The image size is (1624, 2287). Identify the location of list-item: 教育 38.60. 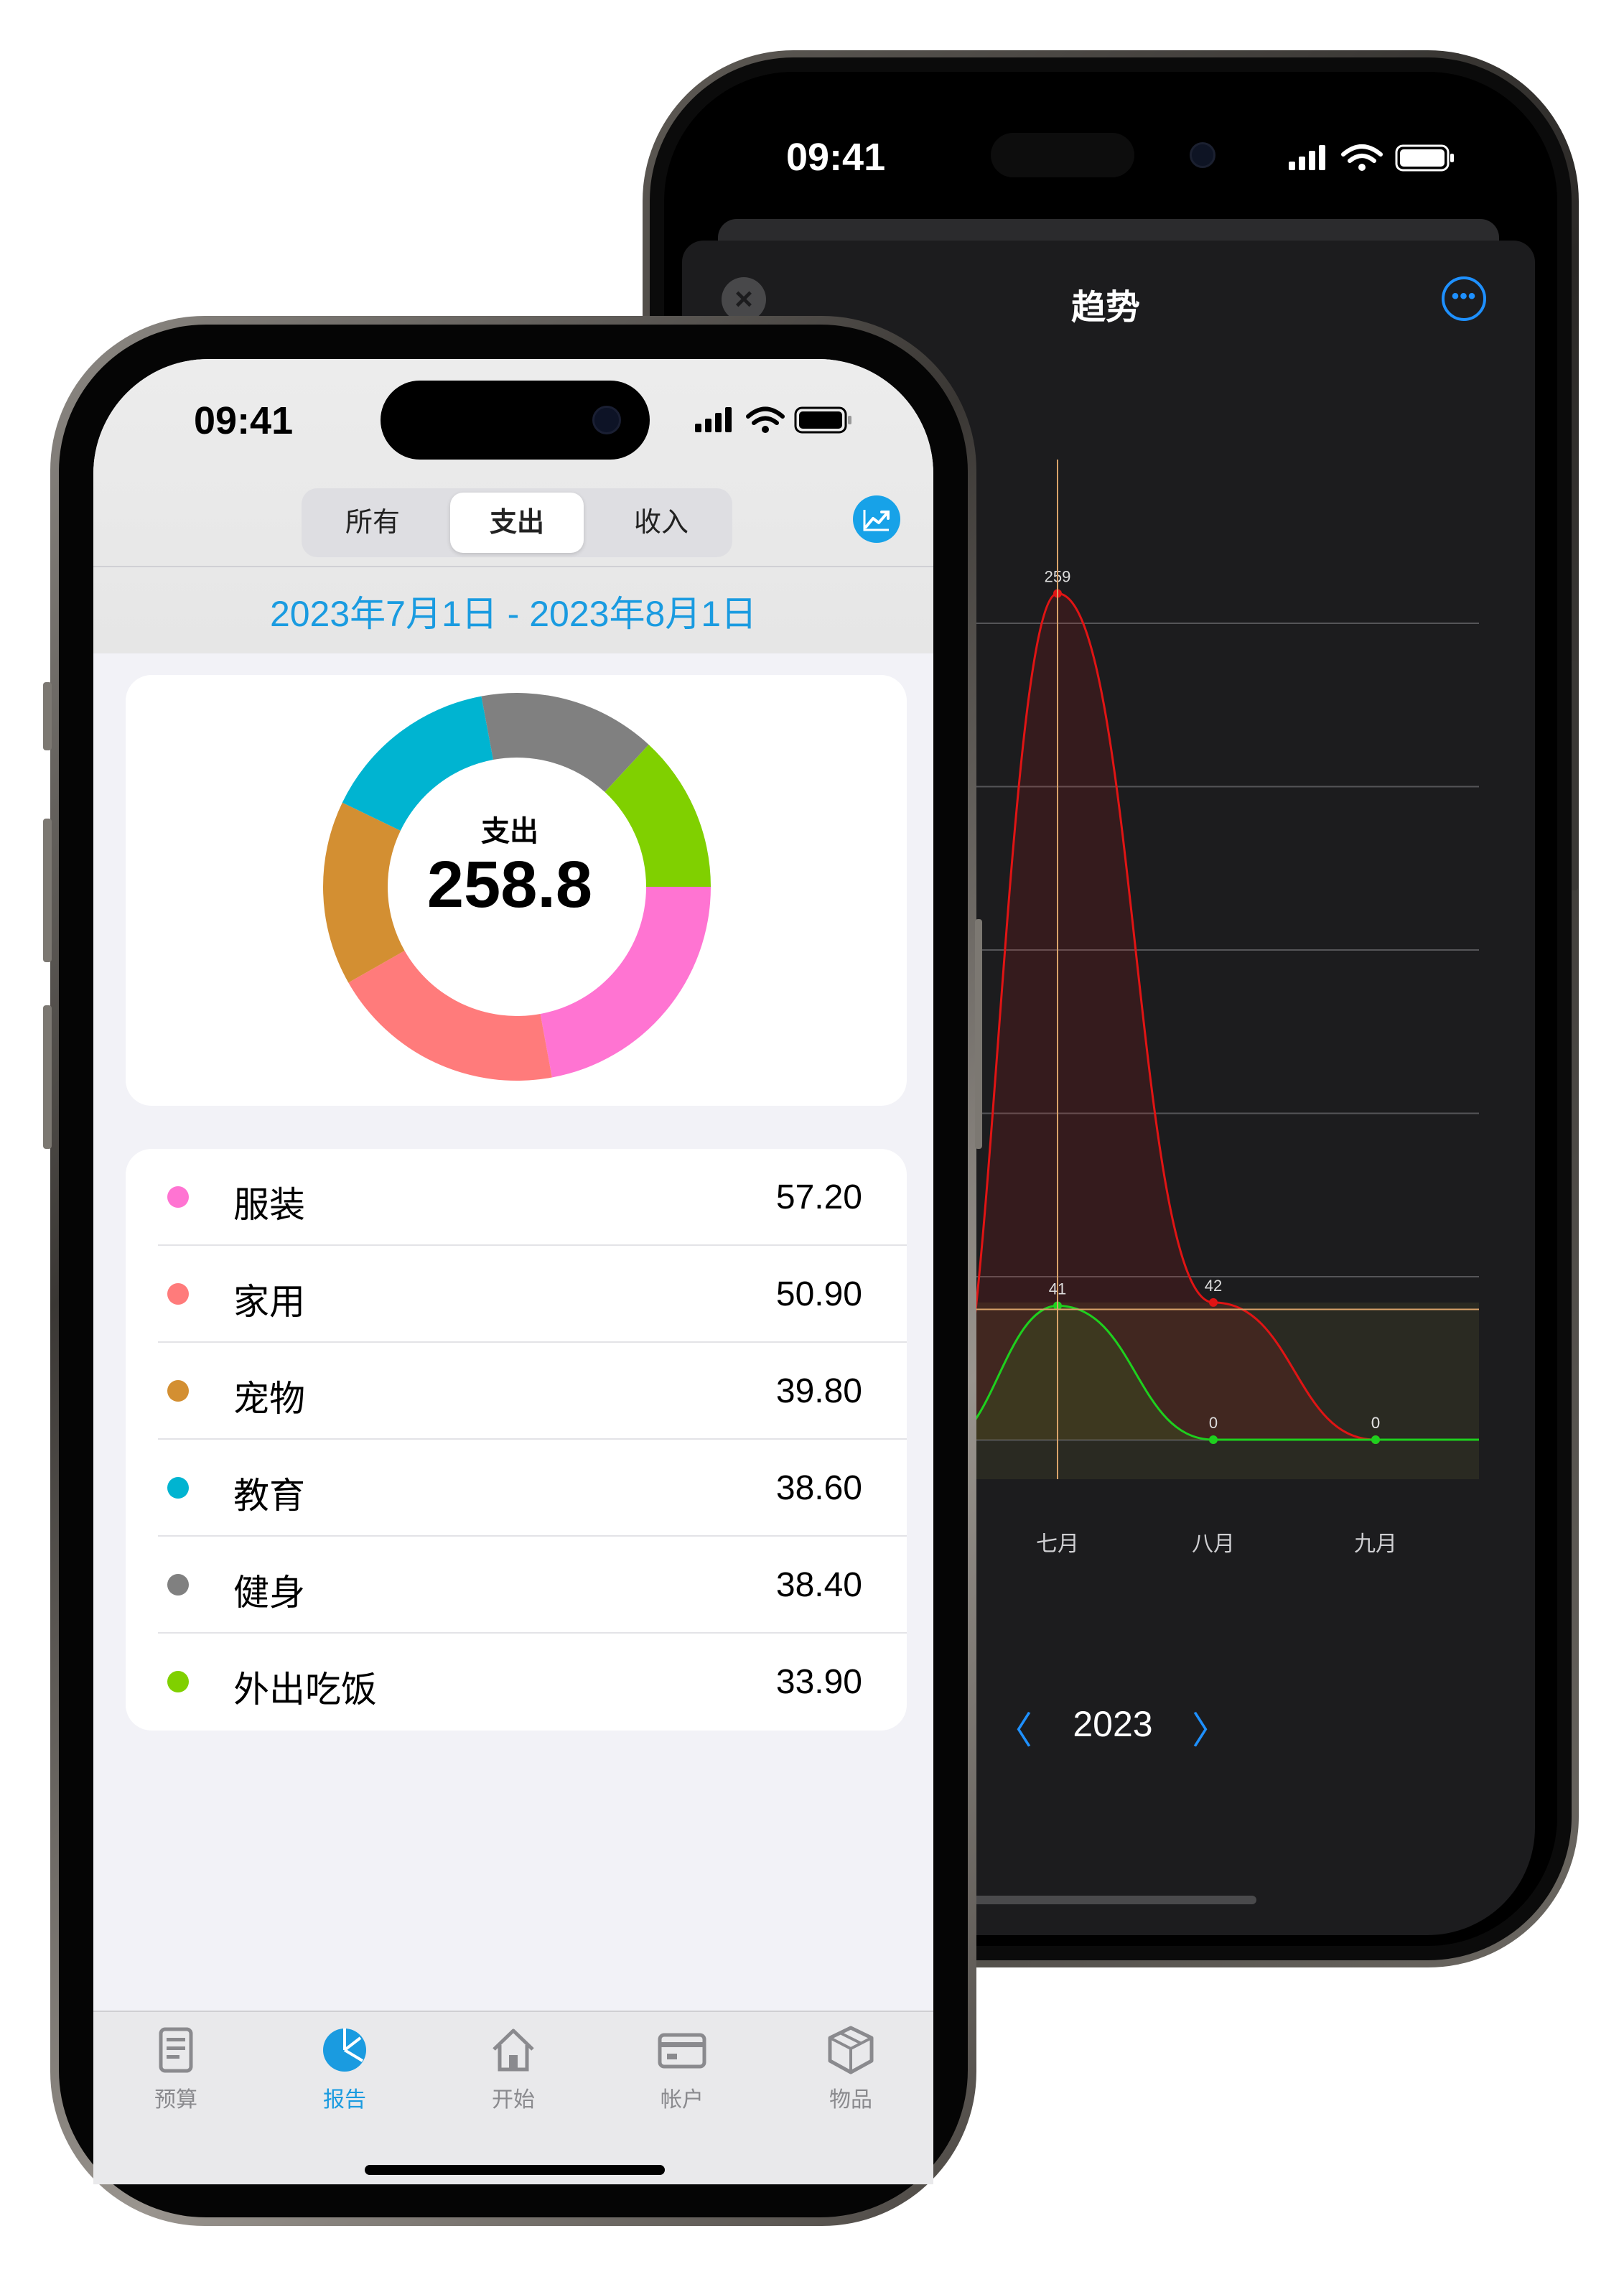
(516, 1488).